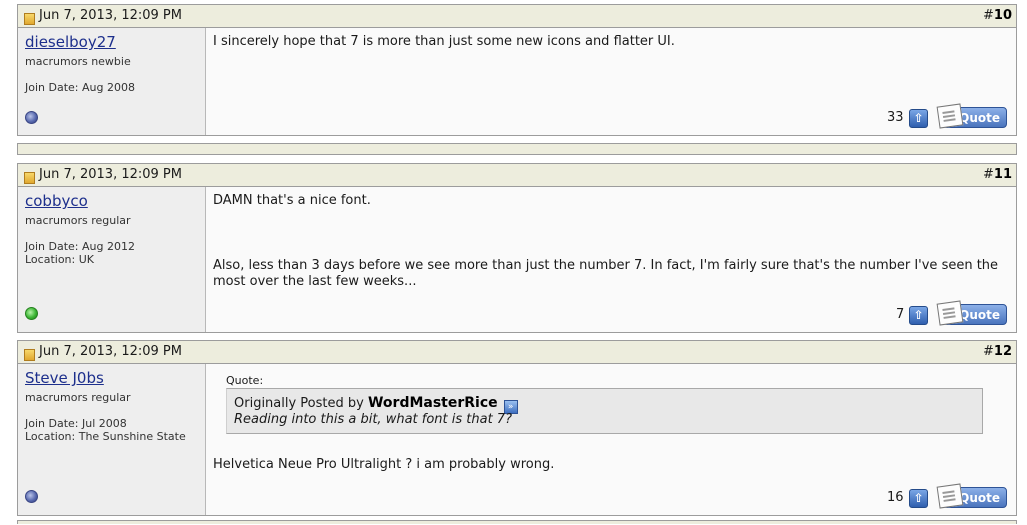 The width and height of the screenshot is (1027, 525). What do you see at coordinates (80, 246) in the screenshot?
I see `join-date: Join Date: Aug 2012` at bounding box center [80, 246].